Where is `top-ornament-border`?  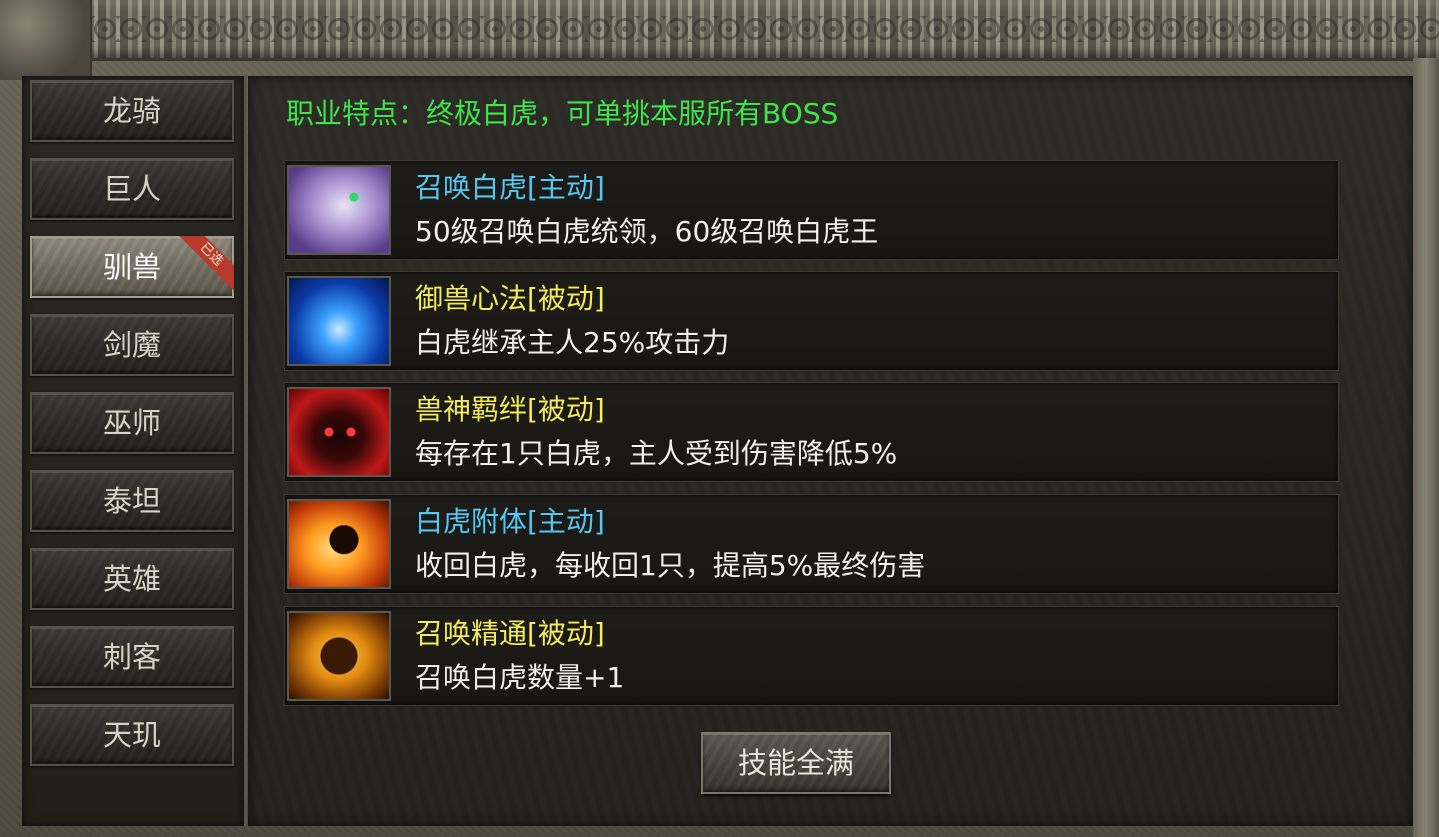
top-ornament-border is located at coordinates (739, 30).